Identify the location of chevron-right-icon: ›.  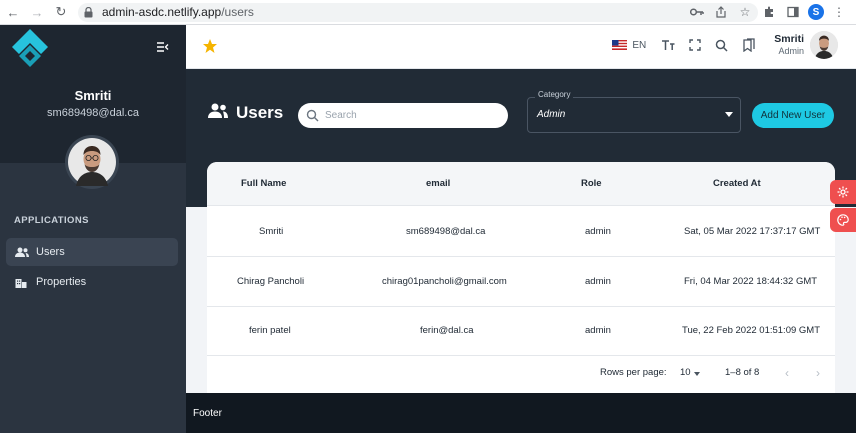
(818, 373).